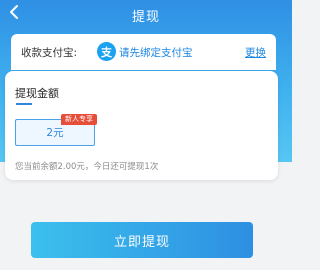  I want to click on change-account-link: 更换, so click(255, 52).